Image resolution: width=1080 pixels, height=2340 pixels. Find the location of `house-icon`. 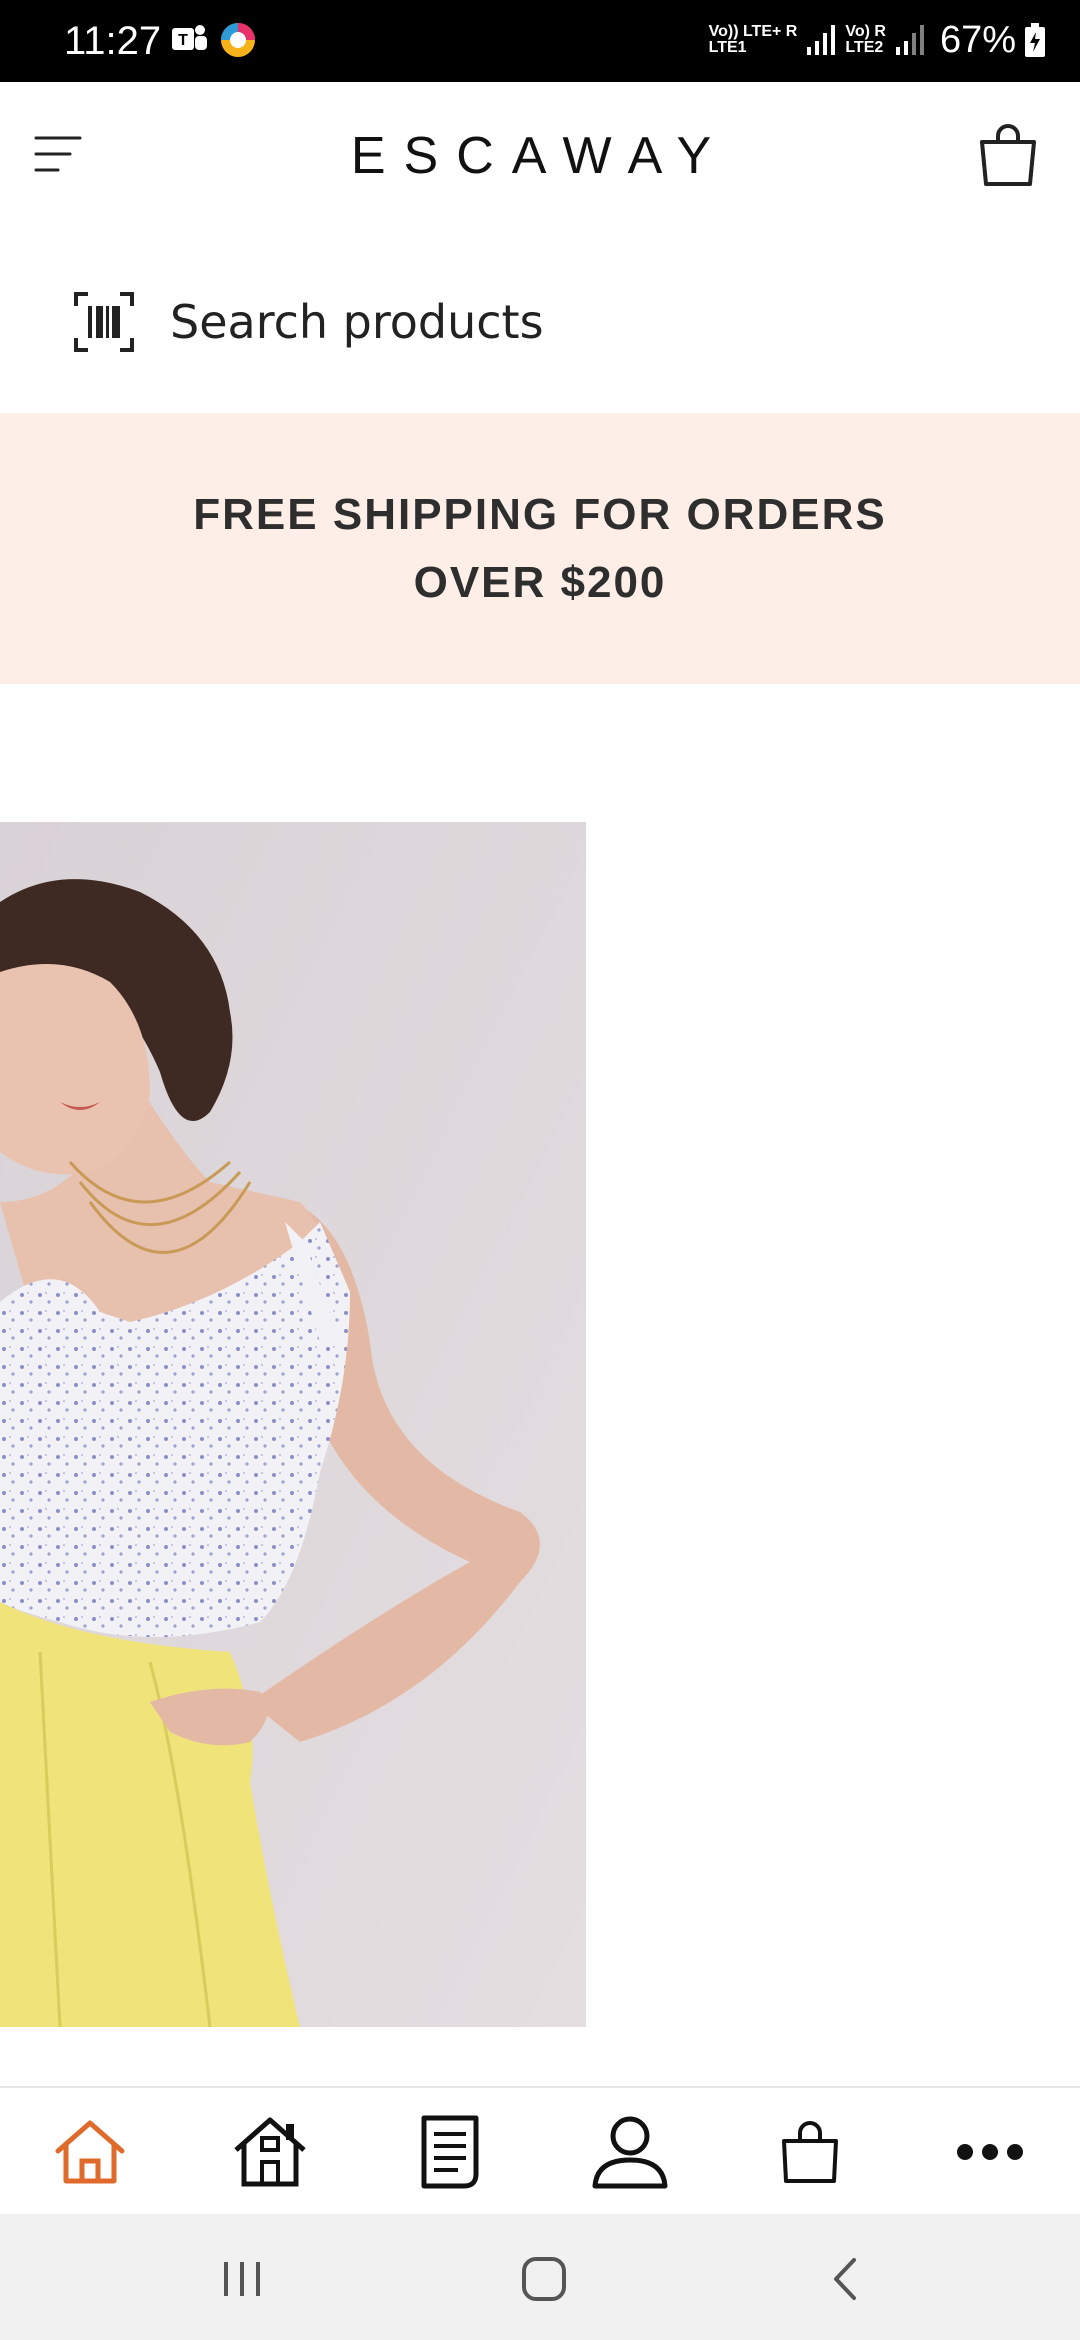

house-icon is located at coordinates (270, 2152).